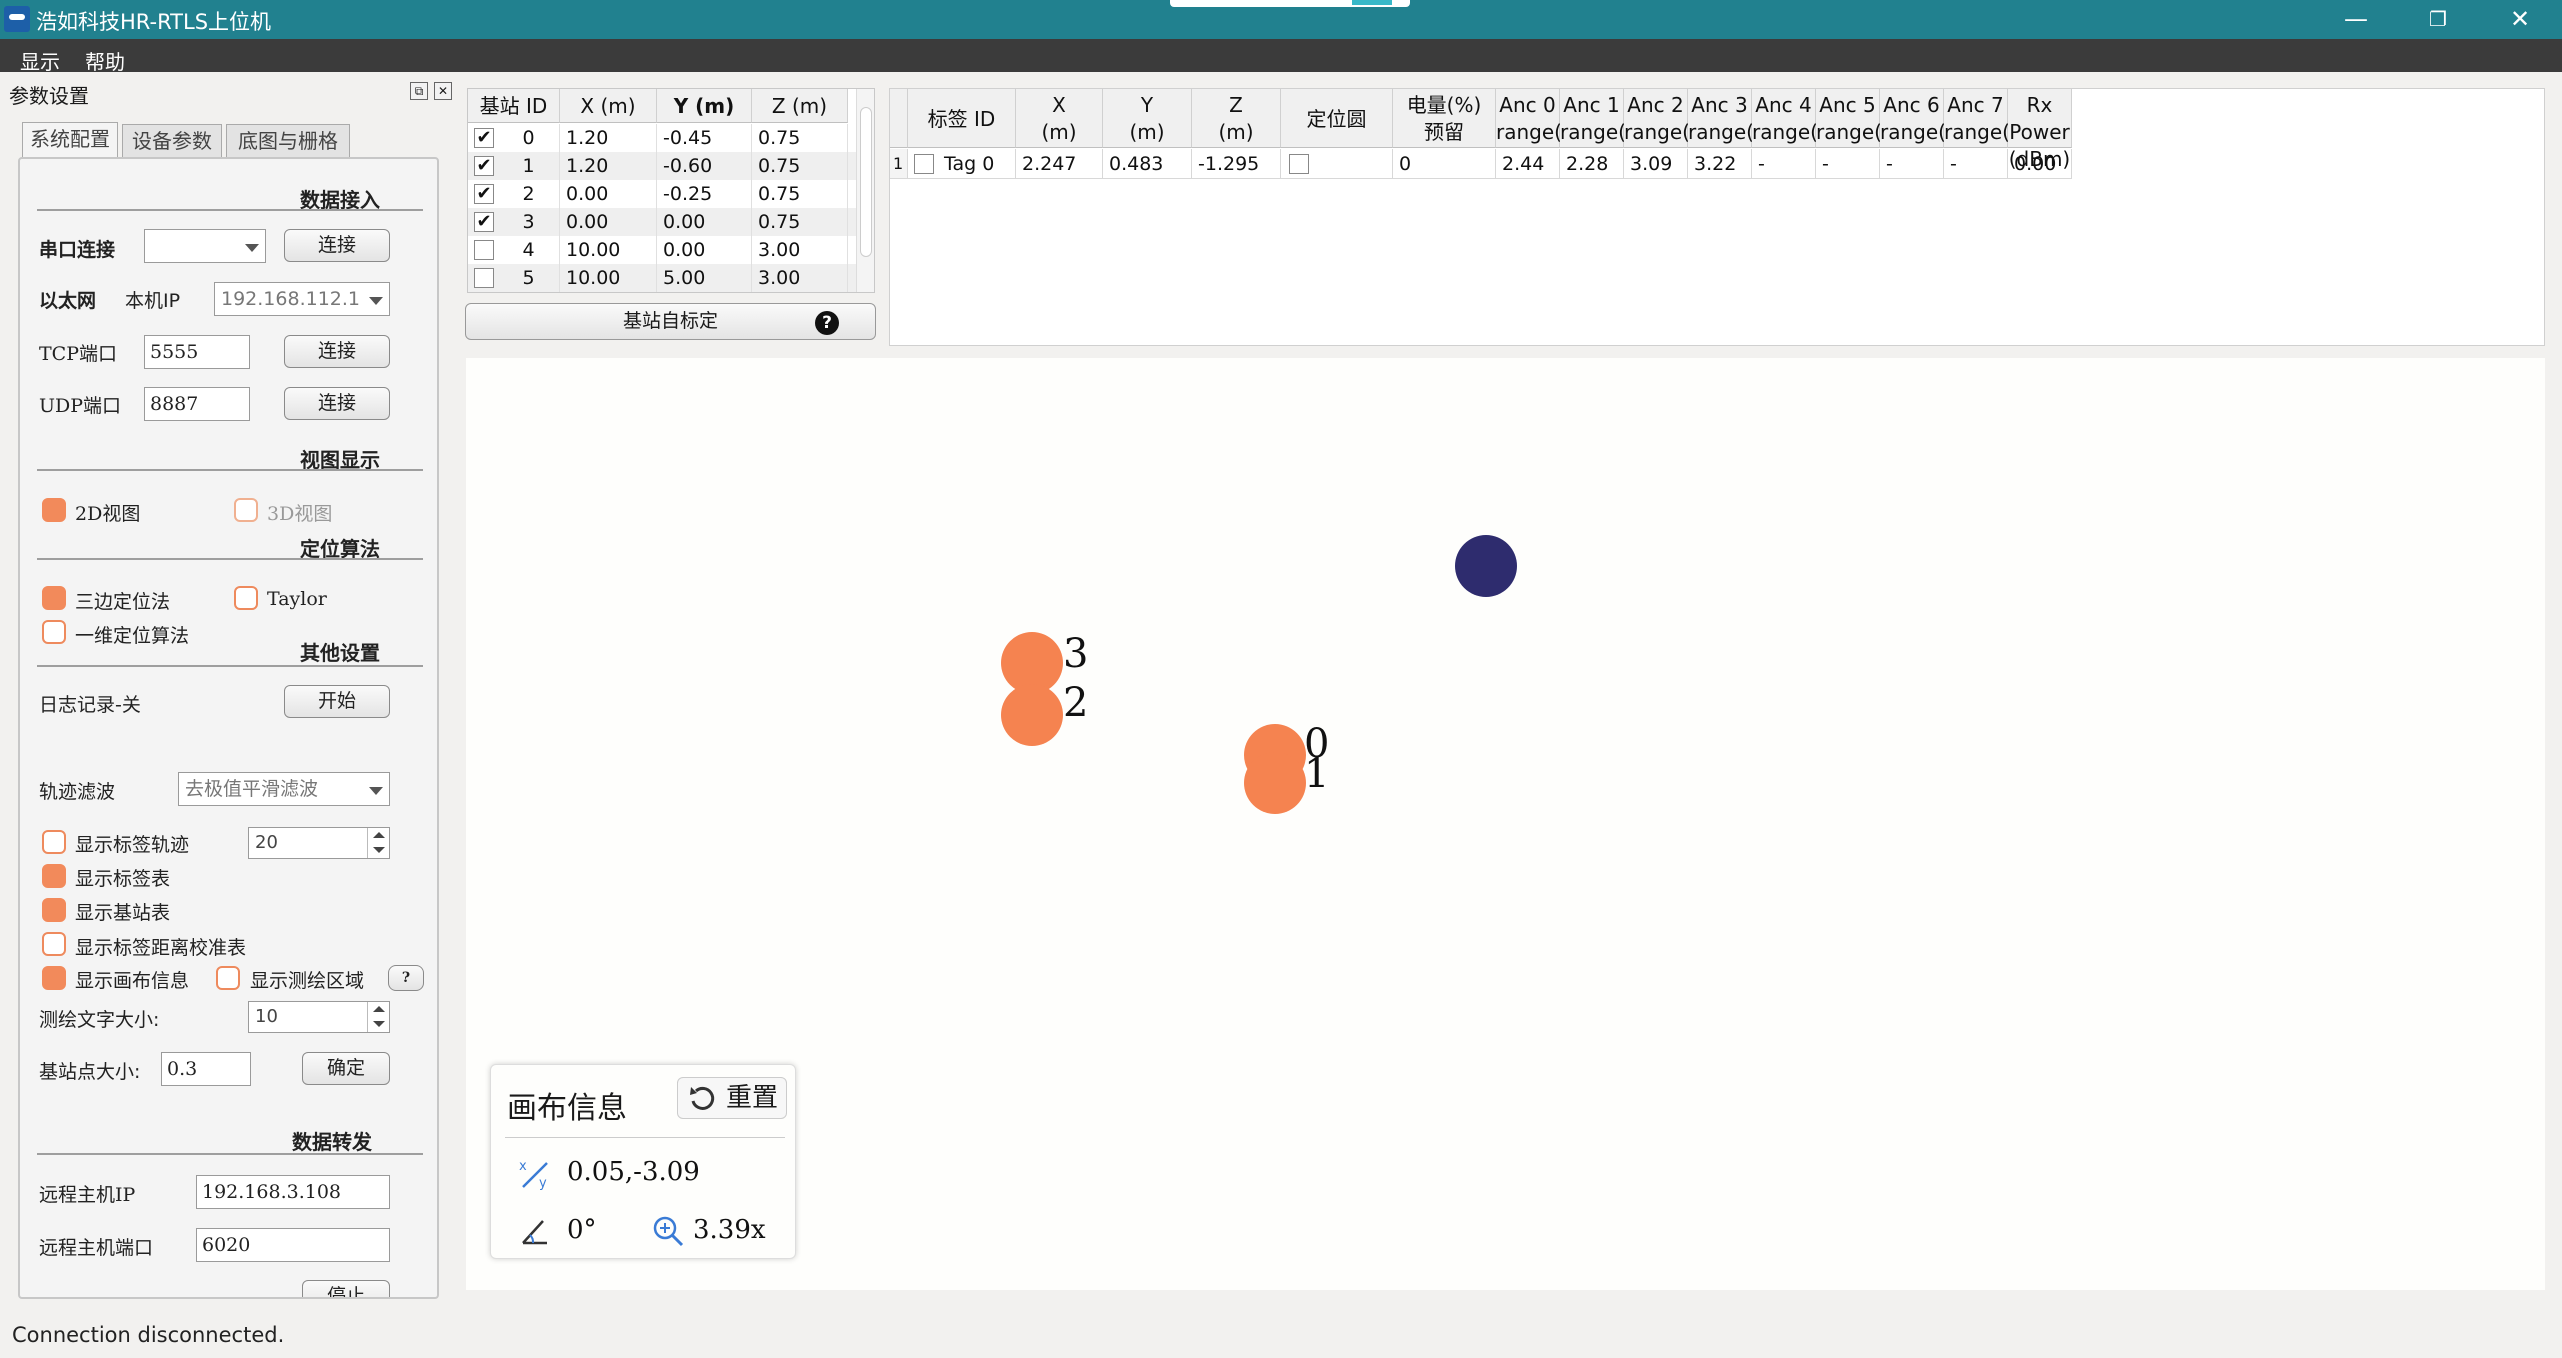 The image size is (2562, 1358). I want to click on show-trace-checkbox, so click(54, 842).